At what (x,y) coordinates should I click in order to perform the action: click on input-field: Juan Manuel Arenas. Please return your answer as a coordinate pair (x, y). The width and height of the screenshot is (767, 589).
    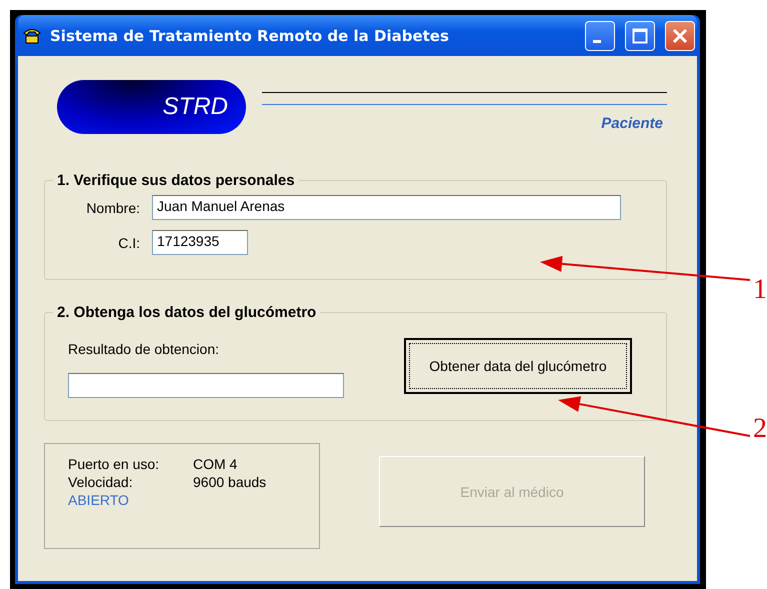
    Looking at the image, I should click on (386, 207).